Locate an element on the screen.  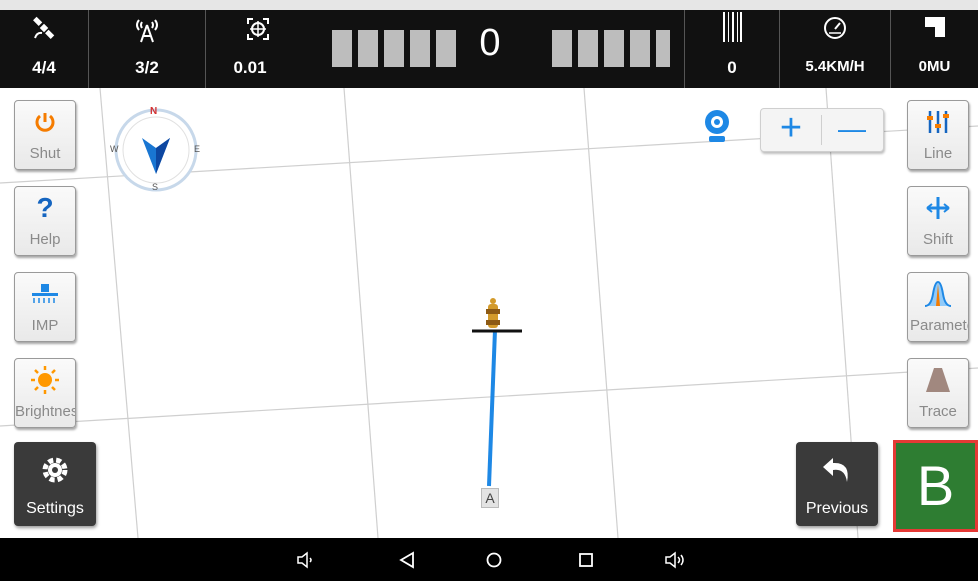
compass-icon is located at coordinates (156, 150).